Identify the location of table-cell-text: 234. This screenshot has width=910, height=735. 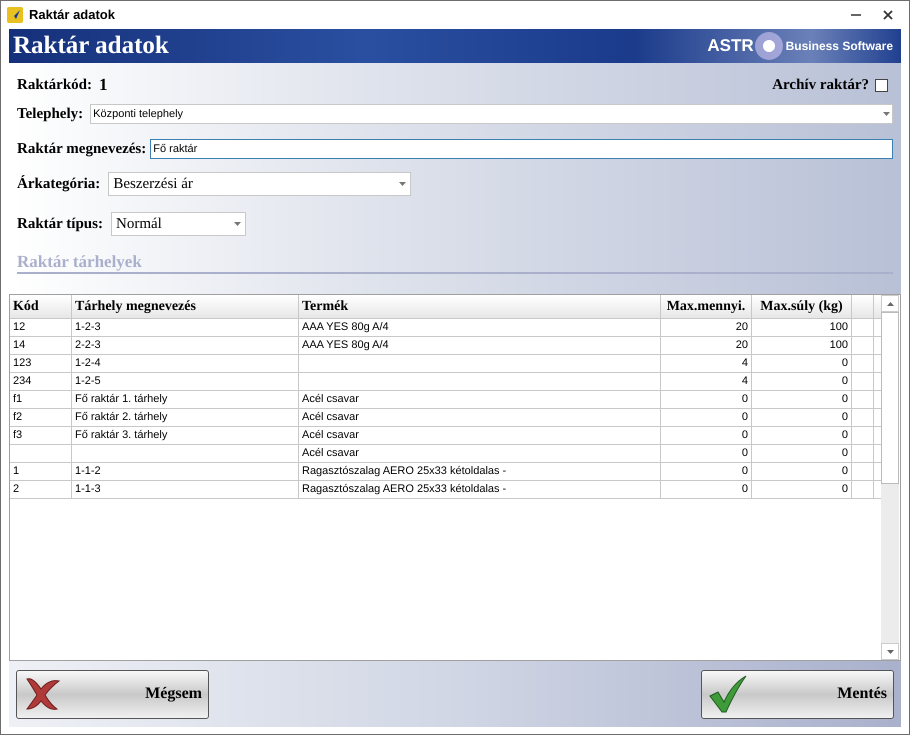
(22, 382).